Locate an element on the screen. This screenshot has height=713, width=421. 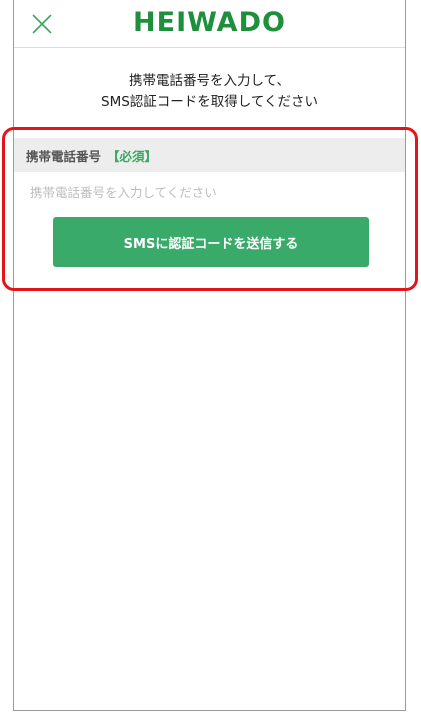
required-badge: 【必須】 is located at coordinates (132, 156).